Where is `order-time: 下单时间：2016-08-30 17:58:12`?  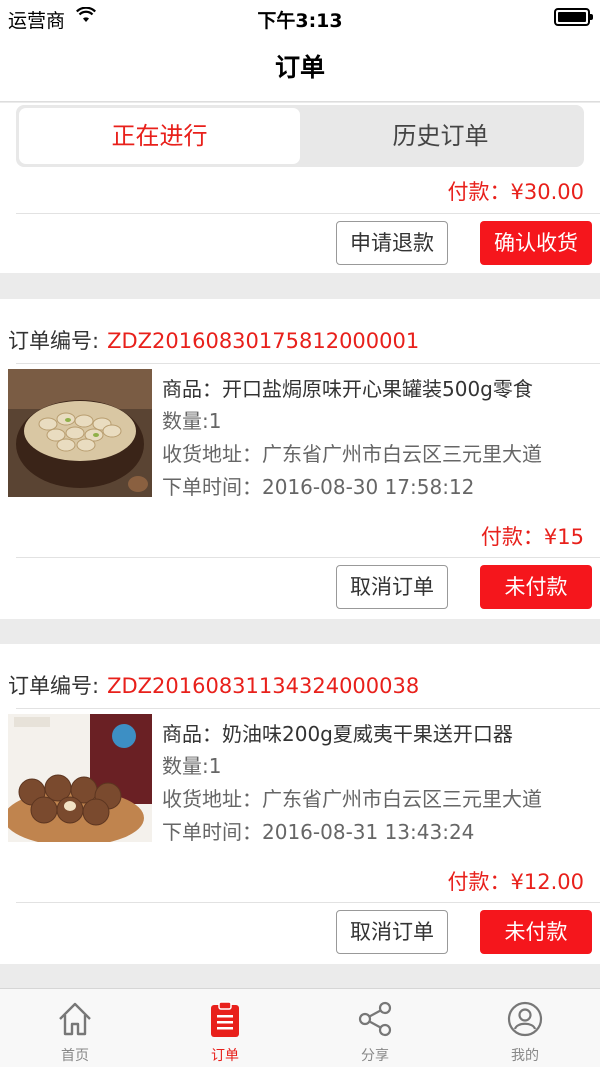 order-time: 下单时间：2016-08-30 17:58:12 is located at coordinates (318, 487).